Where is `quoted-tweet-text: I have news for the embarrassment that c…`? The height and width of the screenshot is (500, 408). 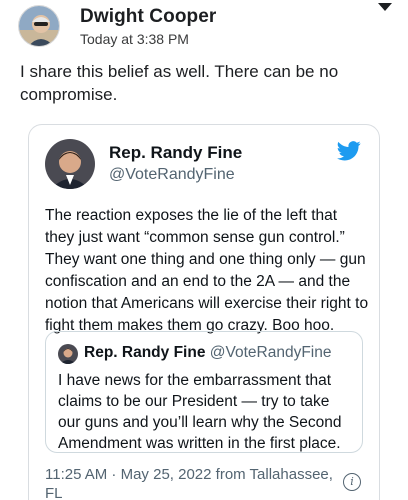 quoted-tweet-text: I have news for the embarrassment that c… is located at coordinates (200, 412).